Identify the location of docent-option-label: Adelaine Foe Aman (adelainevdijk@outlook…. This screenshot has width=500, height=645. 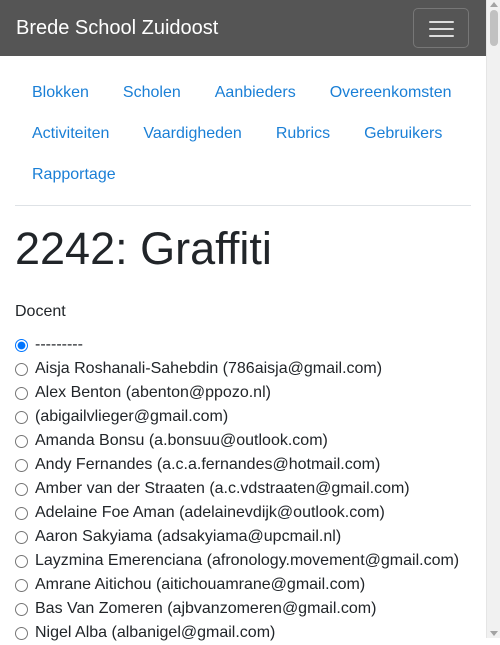
(210, 512).